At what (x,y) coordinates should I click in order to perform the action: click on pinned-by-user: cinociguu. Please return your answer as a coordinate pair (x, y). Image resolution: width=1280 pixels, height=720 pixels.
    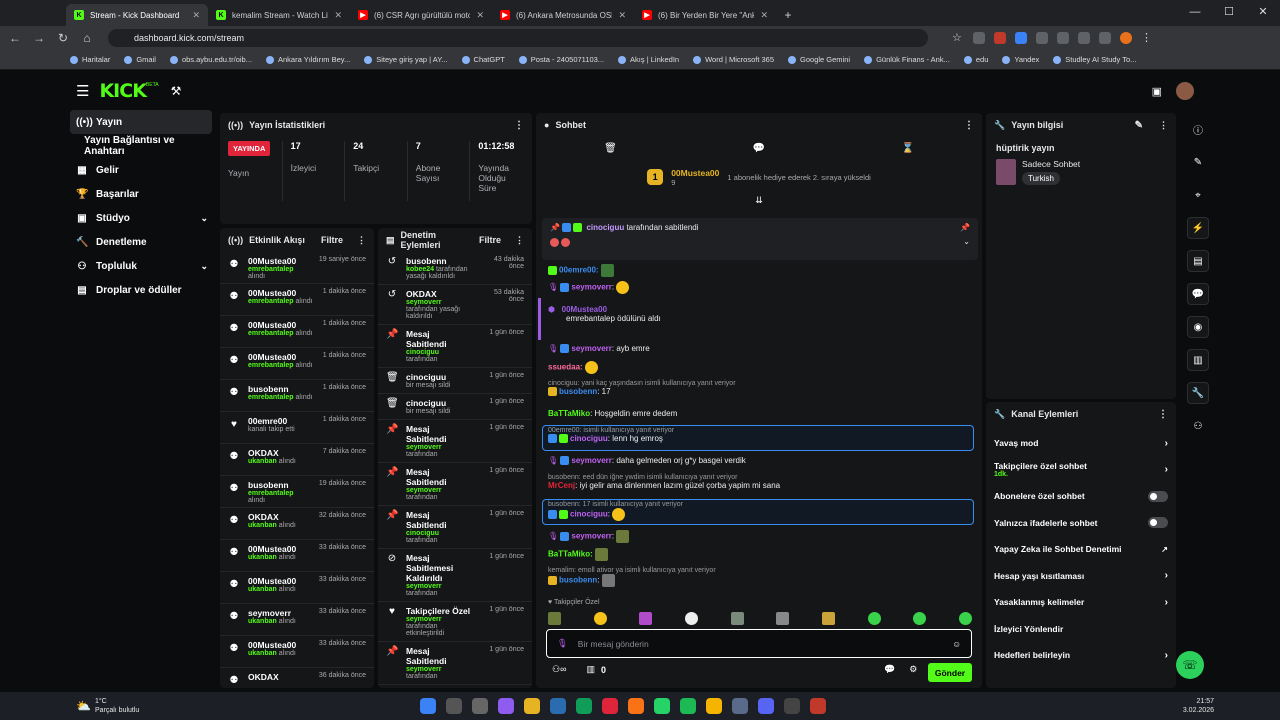
    Looking at the image, I should click on (605, 227).